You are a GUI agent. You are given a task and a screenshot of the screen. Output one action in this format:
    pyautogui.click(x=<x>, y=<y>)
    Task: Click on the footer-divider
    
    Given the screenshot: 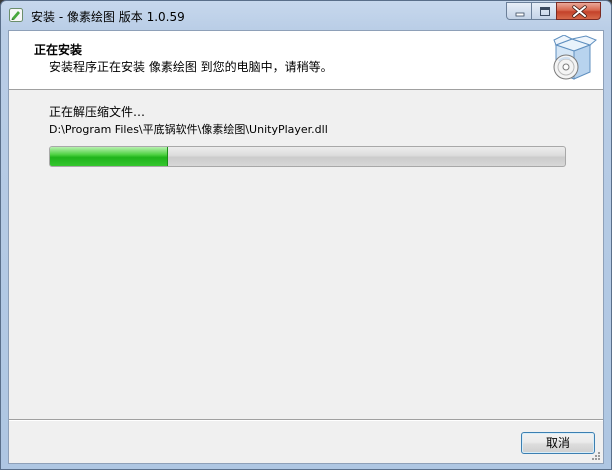 What is the action you would take?
    pyautogui.click(x=306, y=420)
    